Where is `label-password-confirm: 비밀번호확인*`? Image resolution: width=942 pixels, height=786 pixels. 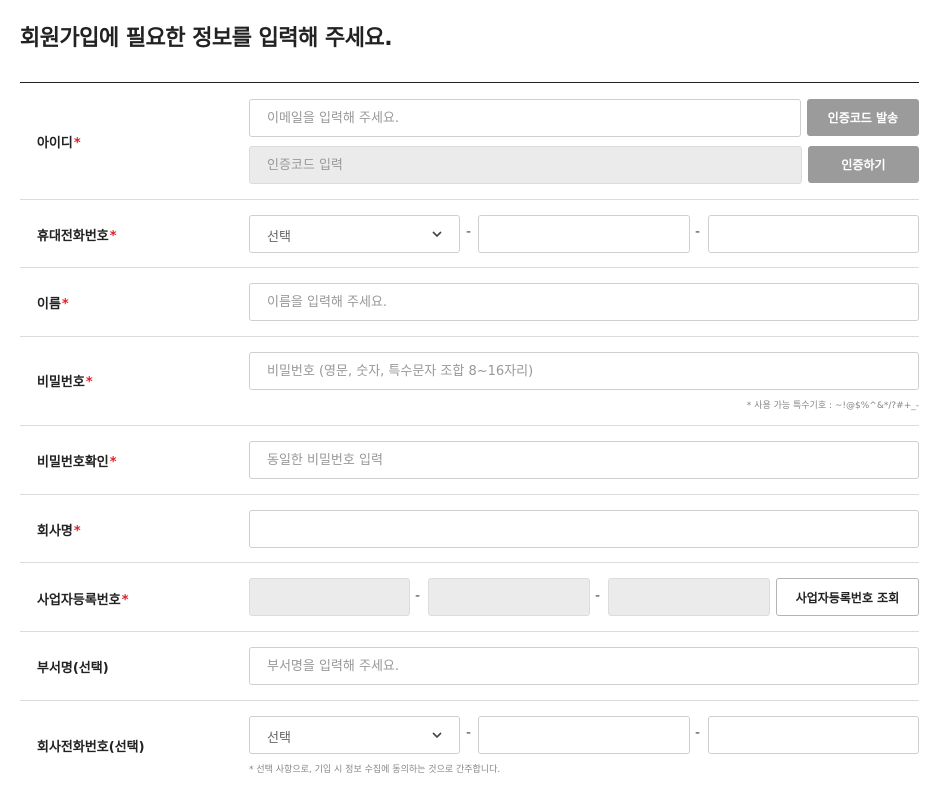 label-password-confirm: 비밀번호확인* is located at coordinates (77, 462).